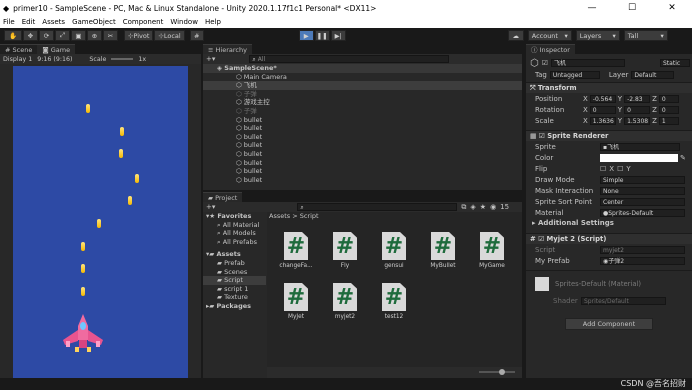  I want to click on tab-hierarchy: ≡ Hierarchy, so click(227, 49).